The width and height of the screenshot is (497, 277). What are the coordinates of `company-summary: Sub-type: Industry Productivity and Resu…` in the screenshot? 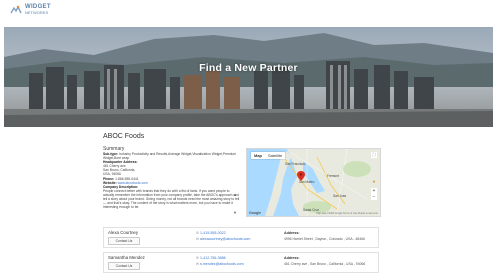 It's located at (171, 185).